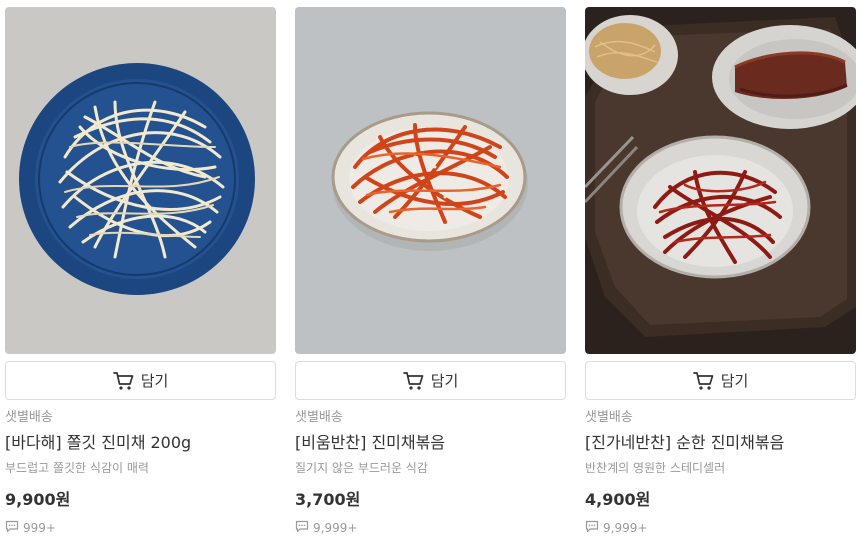 The height and width of the screenshot is (544, 860). I want to click on product-title: [바다해] 쫄깃 진미채 200g, so click(140, 443).